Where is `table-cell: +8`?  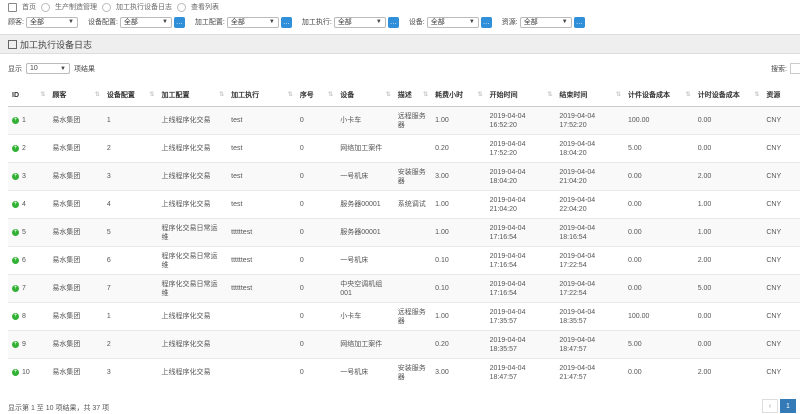
table-cell: +8 is located at coordinates (28, 316).